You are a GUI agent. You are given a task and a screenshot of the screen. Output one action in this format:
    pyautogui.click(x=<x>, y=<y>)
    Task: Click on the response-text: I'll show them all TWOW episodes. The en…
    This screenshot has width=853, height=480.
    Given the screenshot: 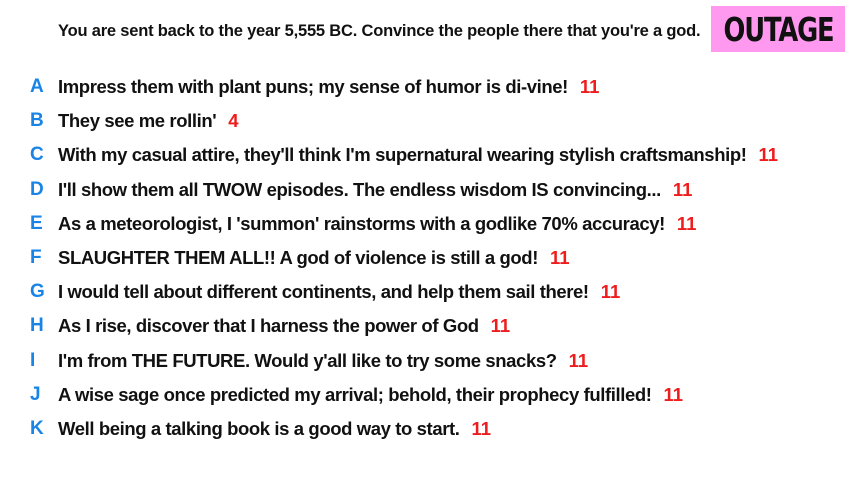 What is the action you would take?
    pyautogui.click(x=359, y=189)
    